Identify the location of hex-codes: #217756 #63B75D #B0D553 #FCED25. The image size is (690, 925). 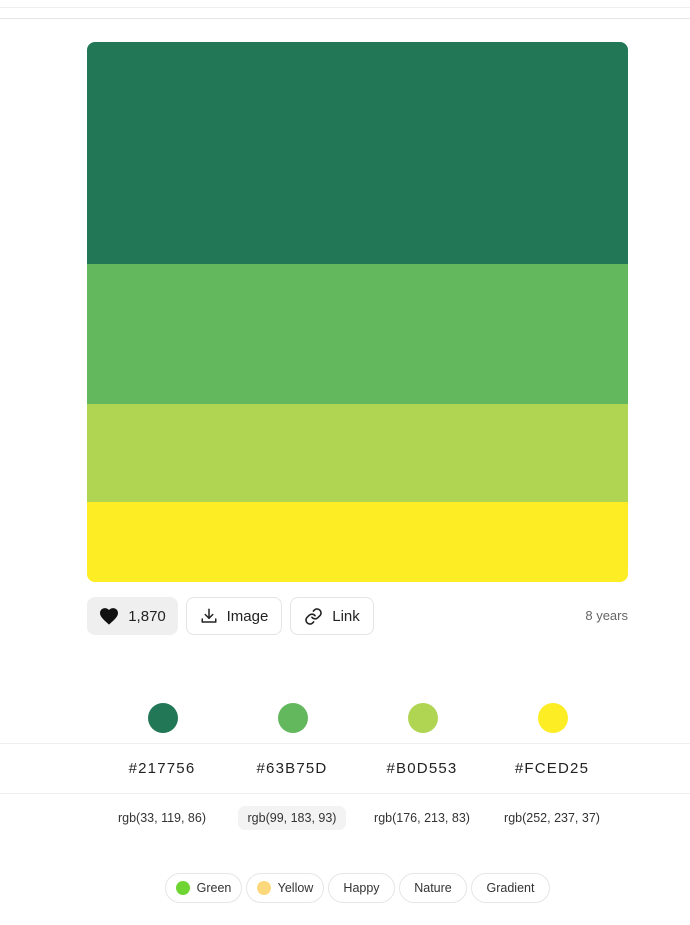
(357, 770).